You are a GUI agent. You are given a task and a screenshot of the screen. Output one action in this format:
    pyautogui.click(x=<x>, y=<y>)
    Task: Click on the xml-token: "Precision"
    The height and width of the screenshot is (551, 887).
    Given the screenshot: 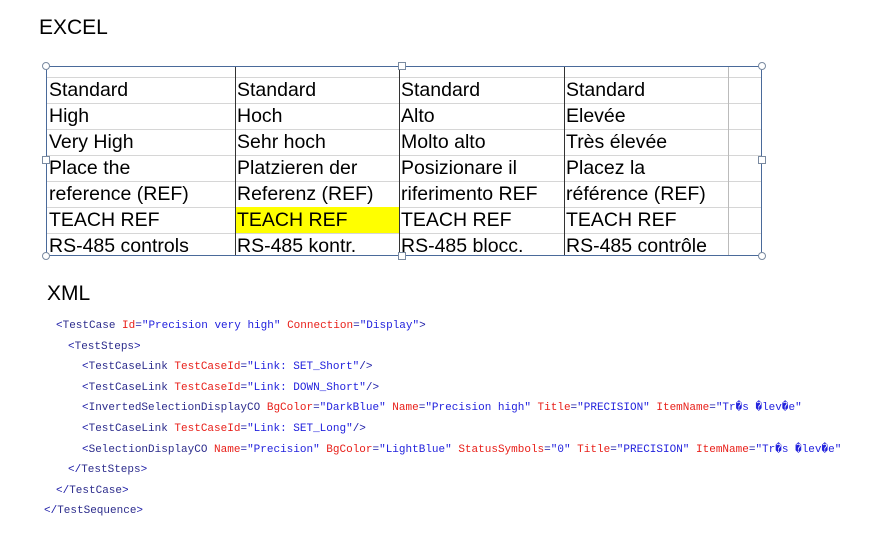 What is the action you would take?
    pyautogui.click(x=283, y=449)
    